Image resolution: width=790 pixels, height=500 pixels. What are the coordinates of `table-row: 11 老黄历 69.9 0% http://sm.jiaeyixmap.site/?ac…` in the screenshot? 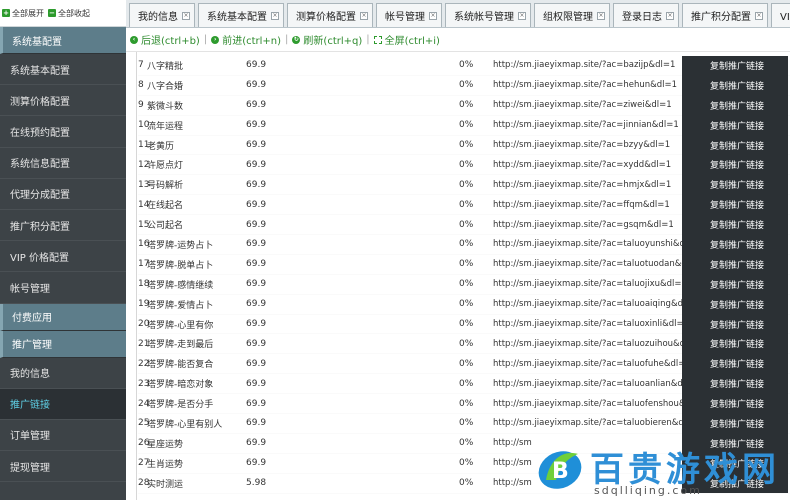 It's located at (464, 145).